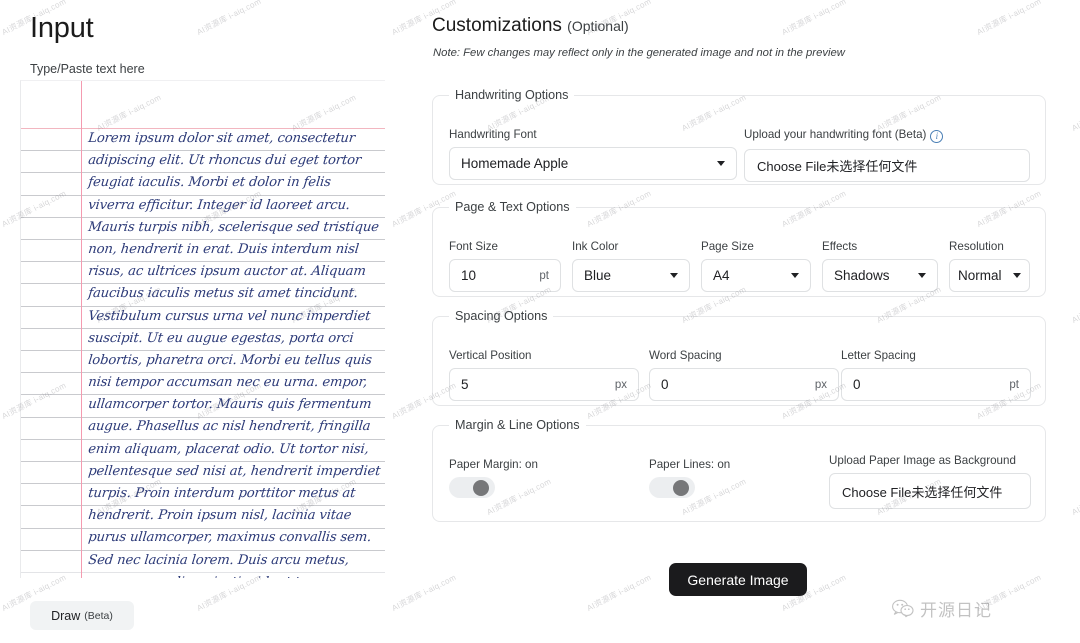  I want to click on page-size-select: A4, so click(756, 275).